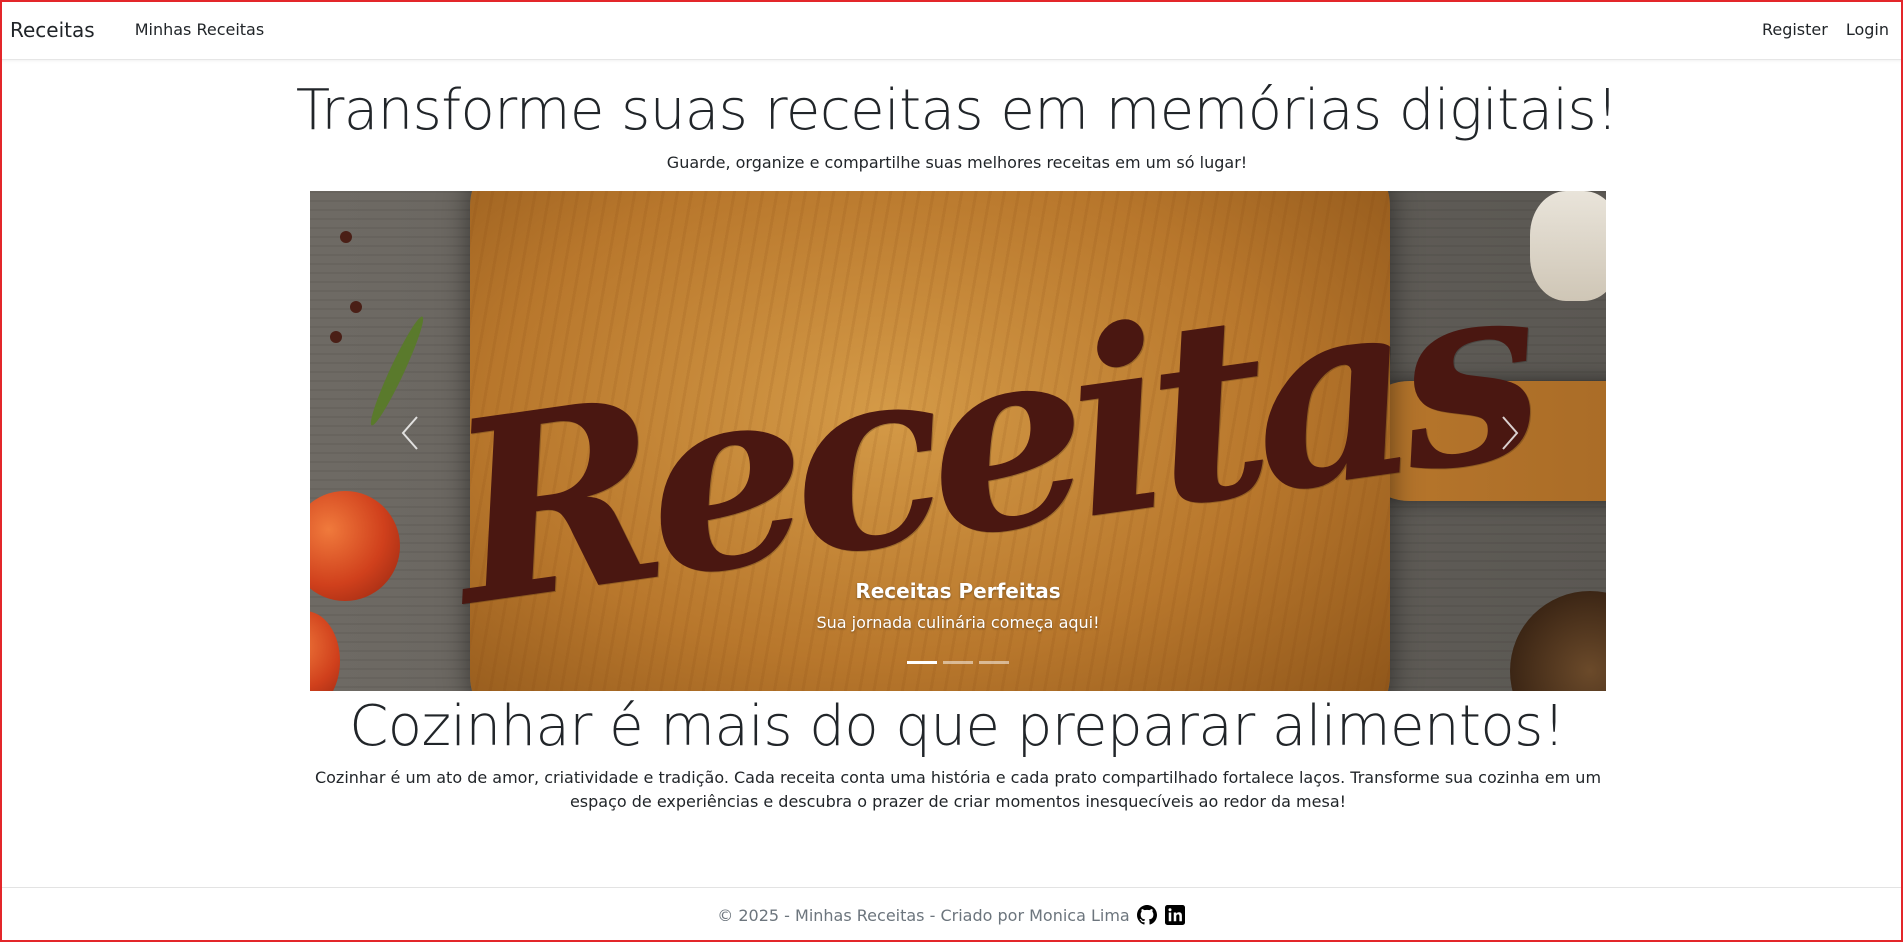 This screenshot has width=1903, height=942. What do you see at coordinates (52, 30) in the screenshot?
I see `brand-link: Receitas` at bounding box center [52, 30].